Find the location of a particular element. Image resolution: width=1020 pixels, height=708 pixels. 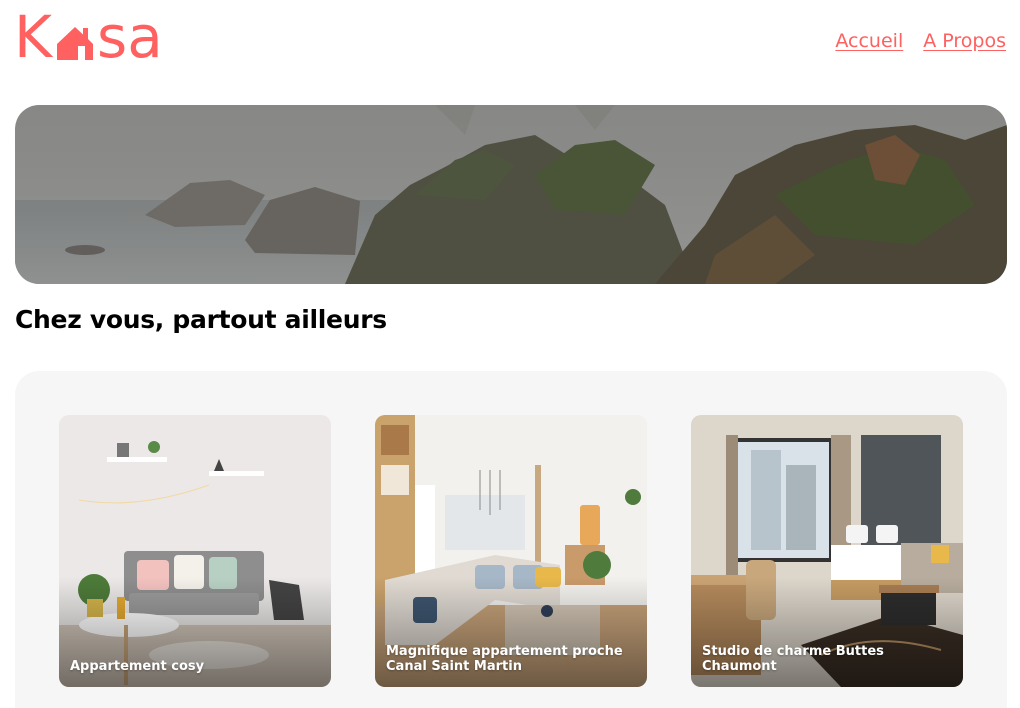

listing-card: Appartement cosy is located at coordinates (195, 551).